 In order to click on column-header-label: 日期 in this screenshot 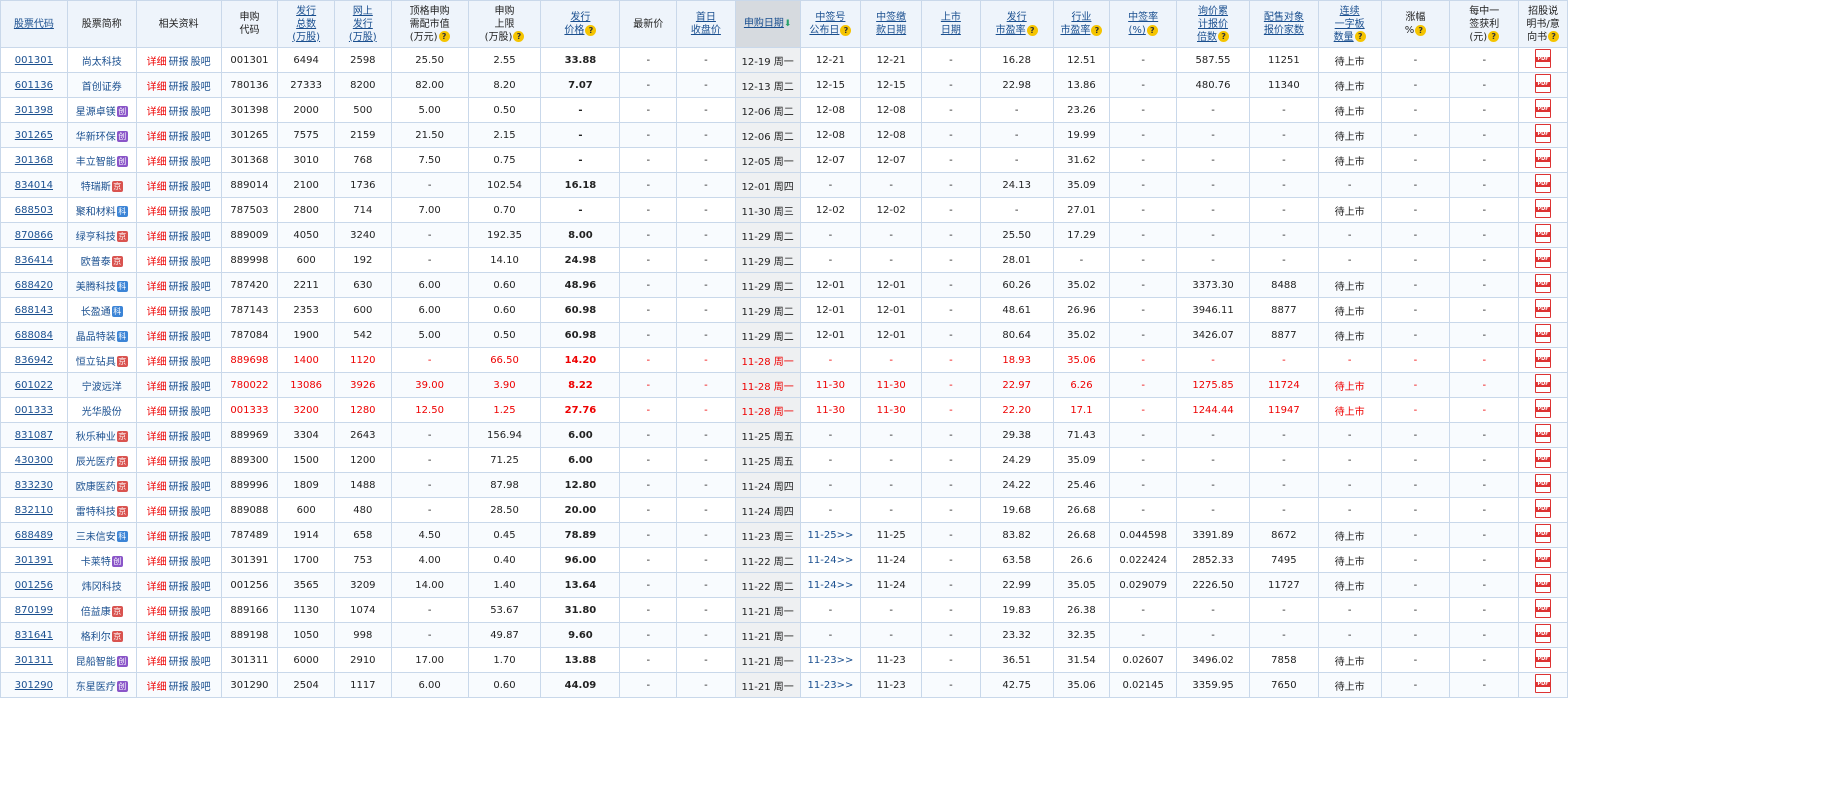, I will do `click(951, 30)`.